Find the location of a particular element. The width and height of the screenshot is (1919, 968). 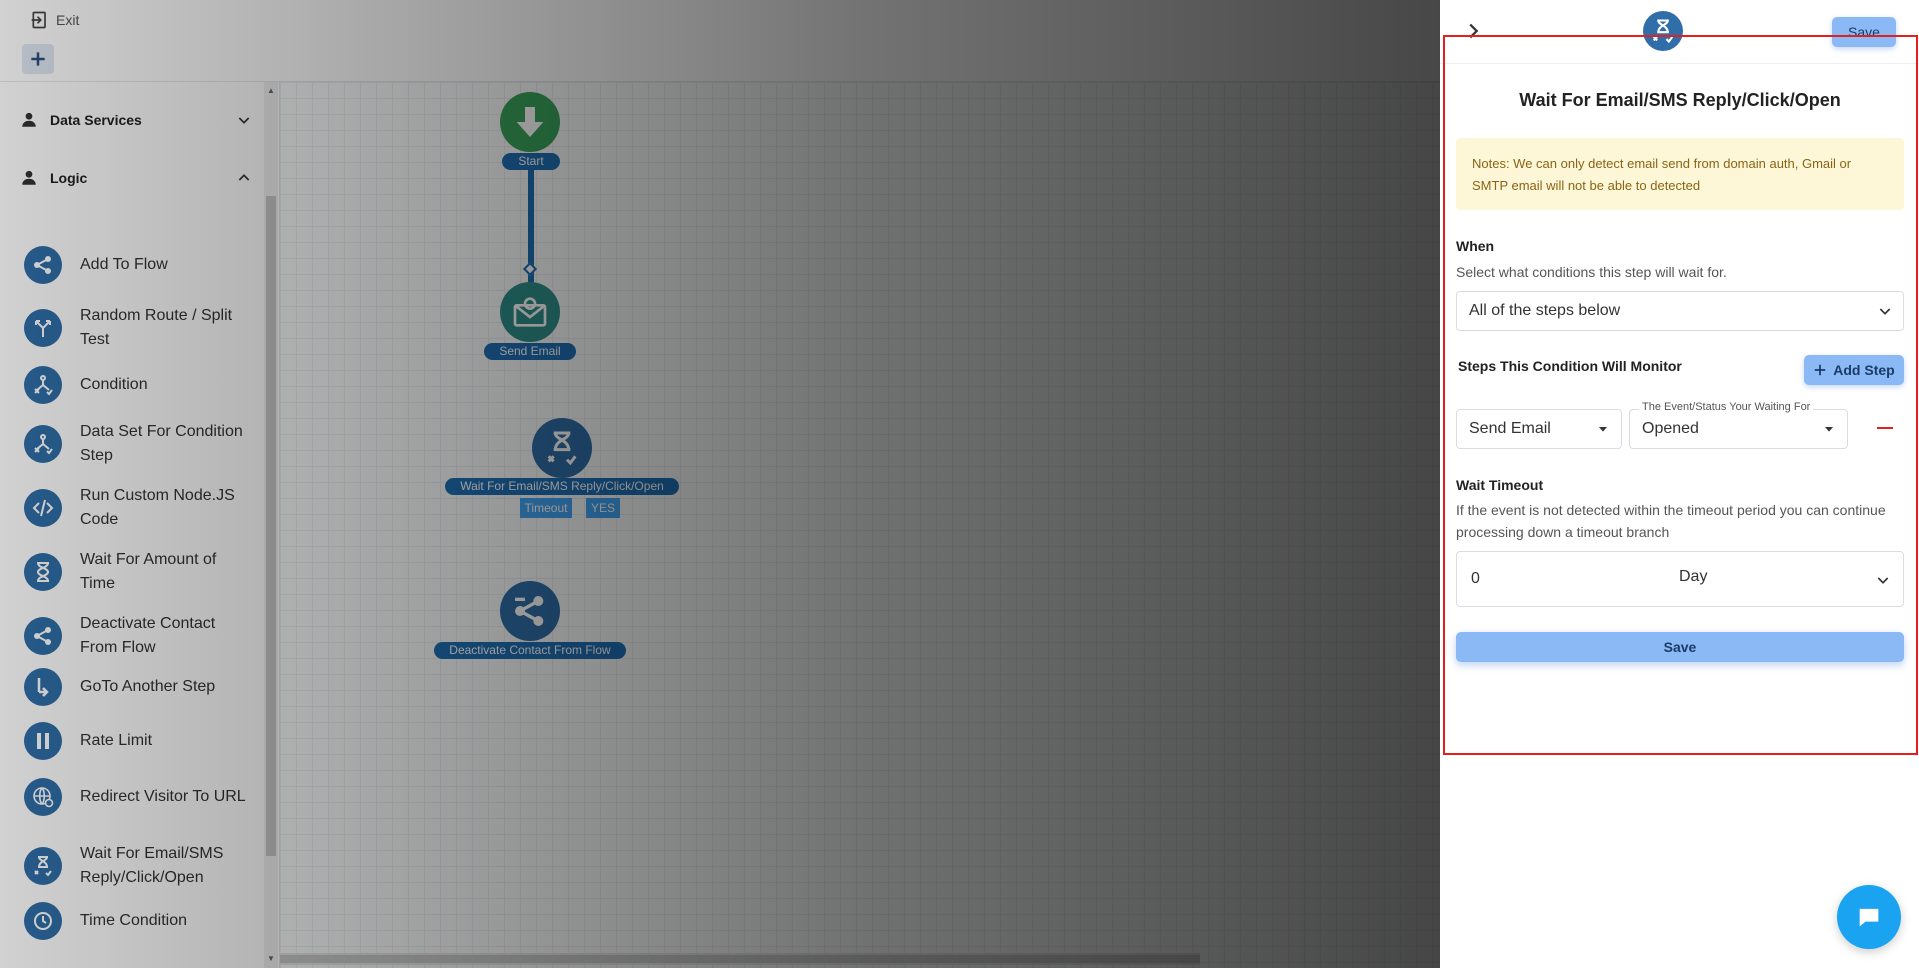

chevron-up-icon is located at coordinates (244, 177).